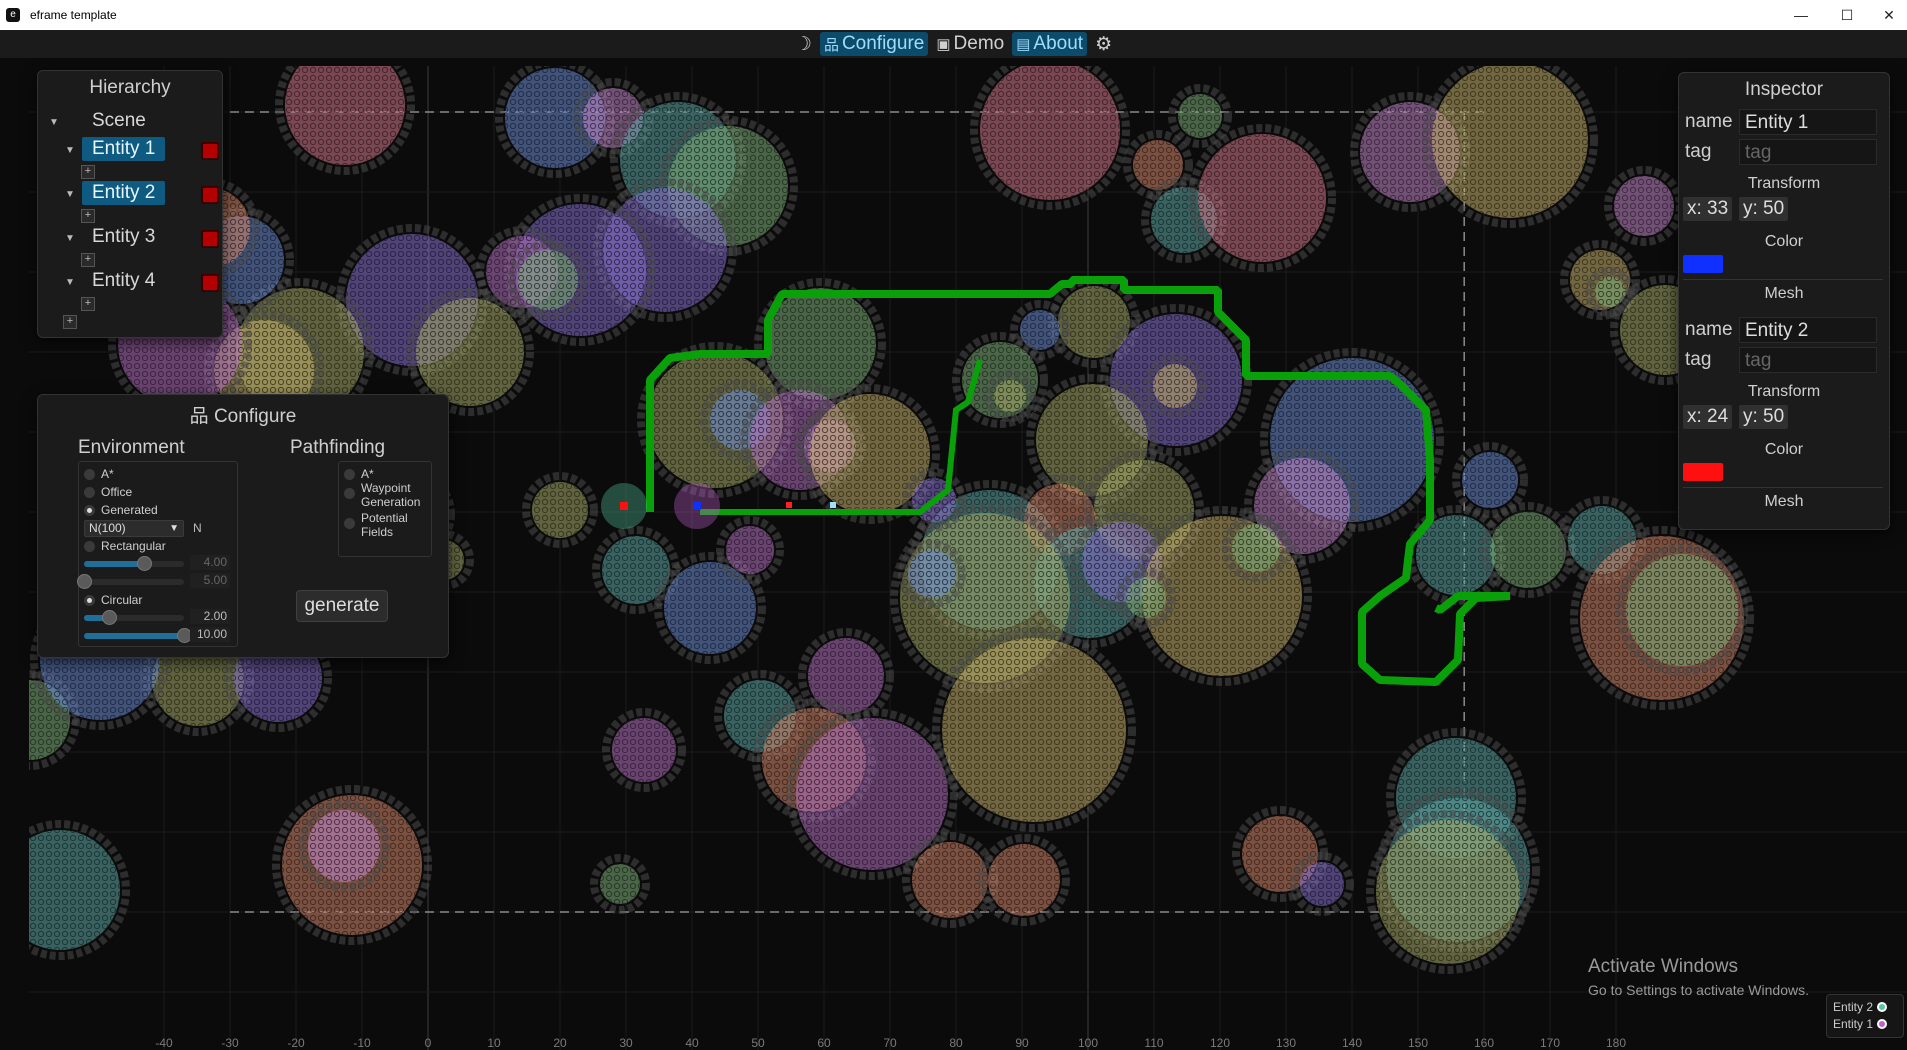 The image size is (1907, 1050). Describe the element at coordinates (1708, 417) in the screenshot. I see `entity-2-x-field: x: 24` at that location.